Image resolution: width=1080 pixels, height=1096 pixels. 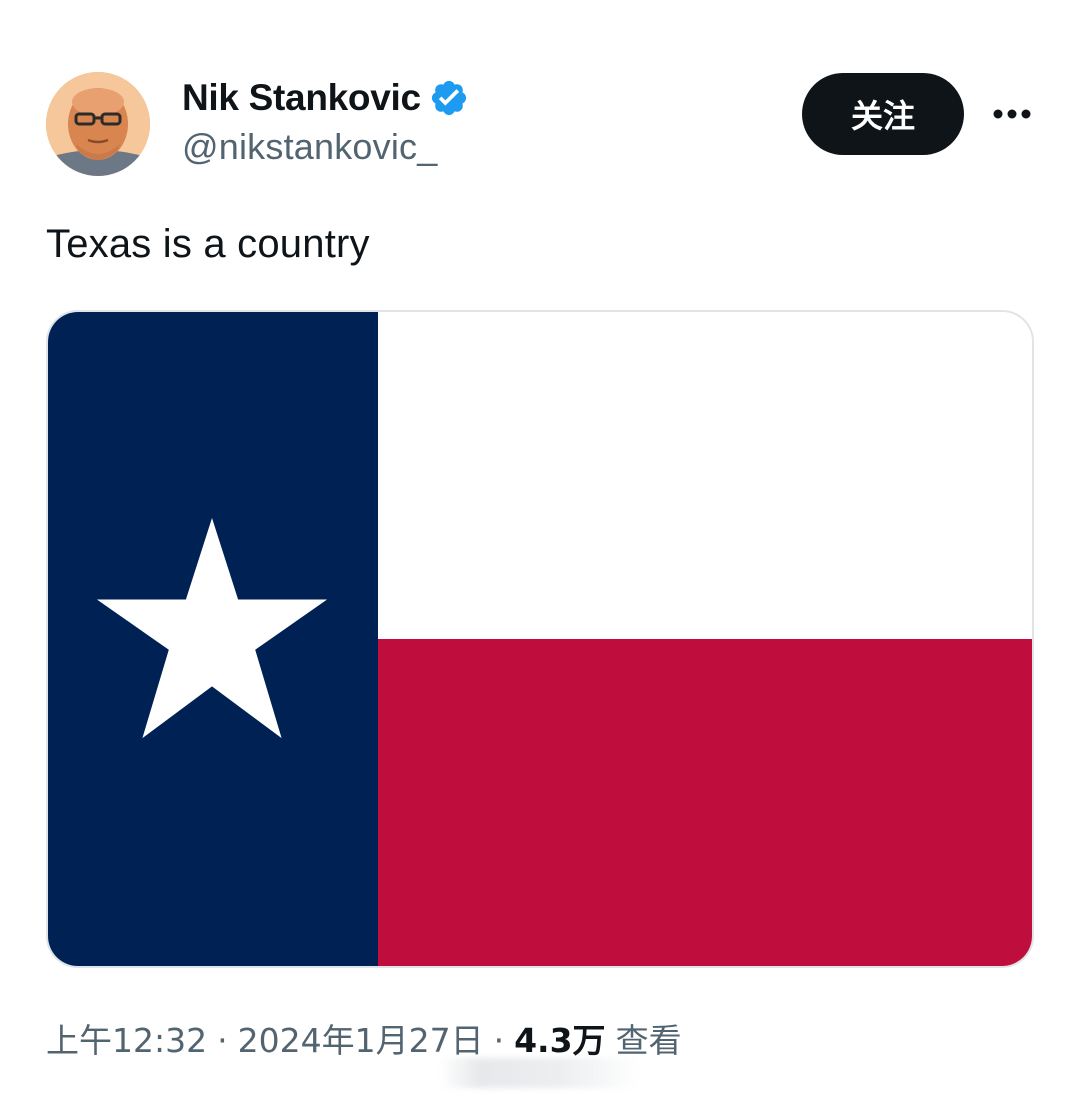 What do you see at coordinates (301, 98) in the screenshot?
I see `author-display-name: Nik Stankovic` at bounding box center [301, 98].